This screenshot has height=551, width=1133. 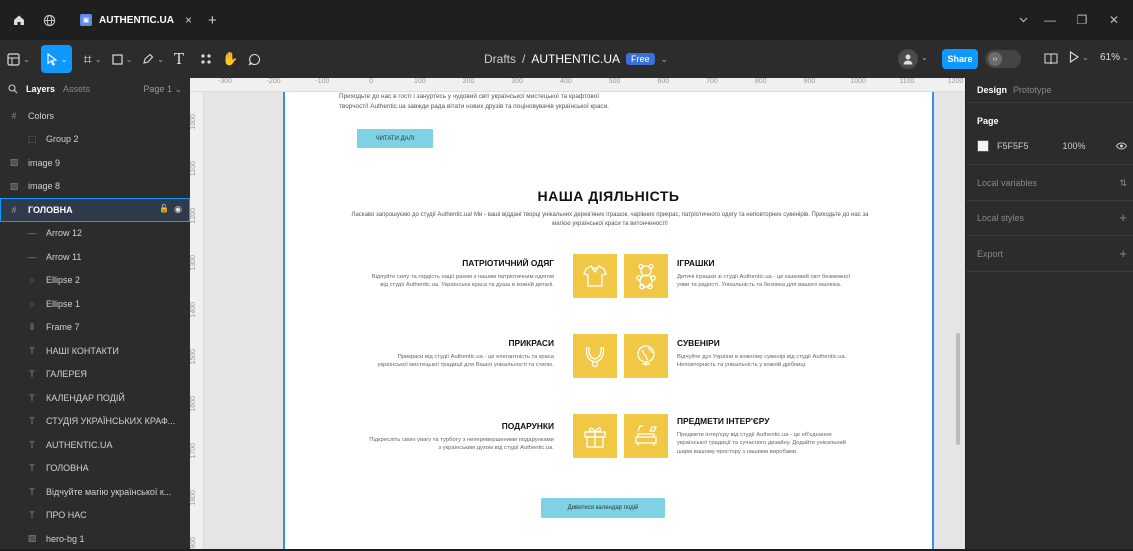 I want to click on file-tab: ▣ AUTHENTIC.UA ×, so click(x=136, y=20).